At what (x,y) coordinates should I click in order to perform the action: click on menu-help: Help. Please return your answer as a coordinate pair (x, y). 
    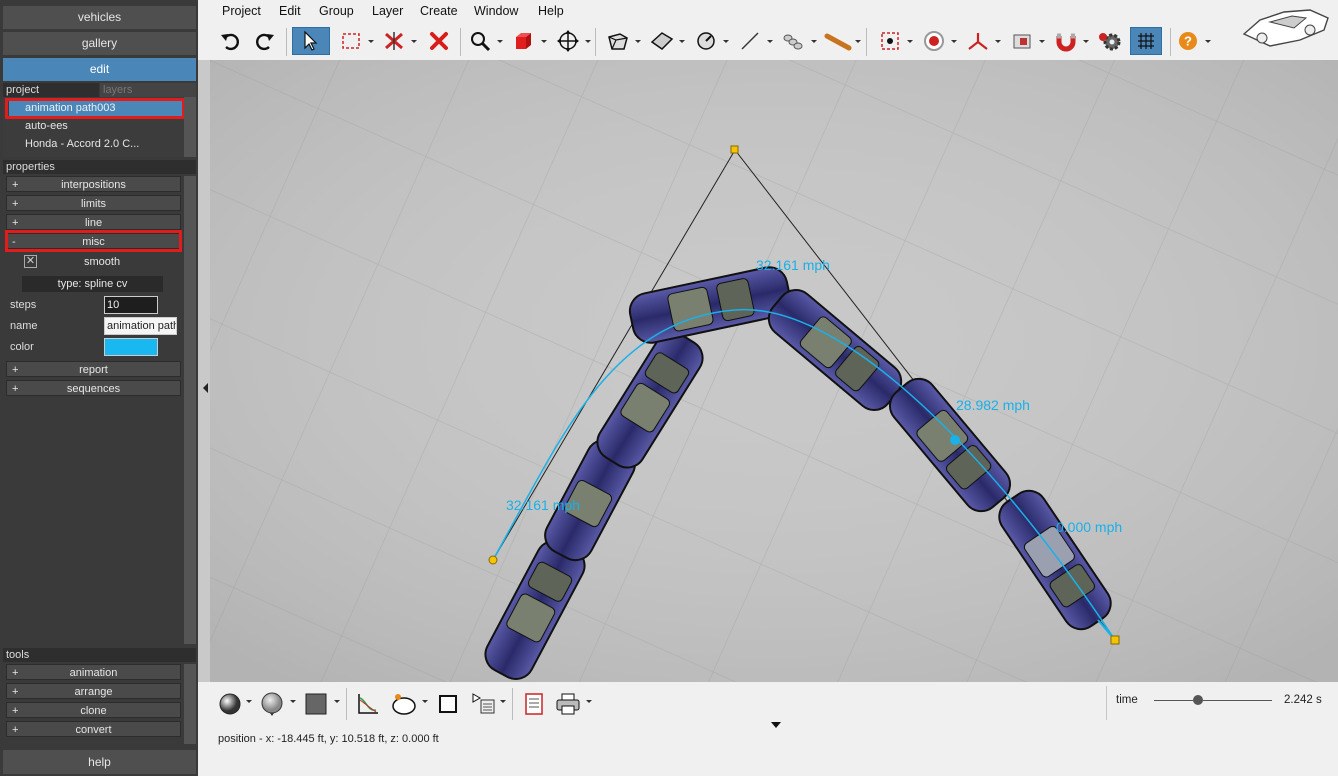
    Looking at the image, I should click on (551, 11).